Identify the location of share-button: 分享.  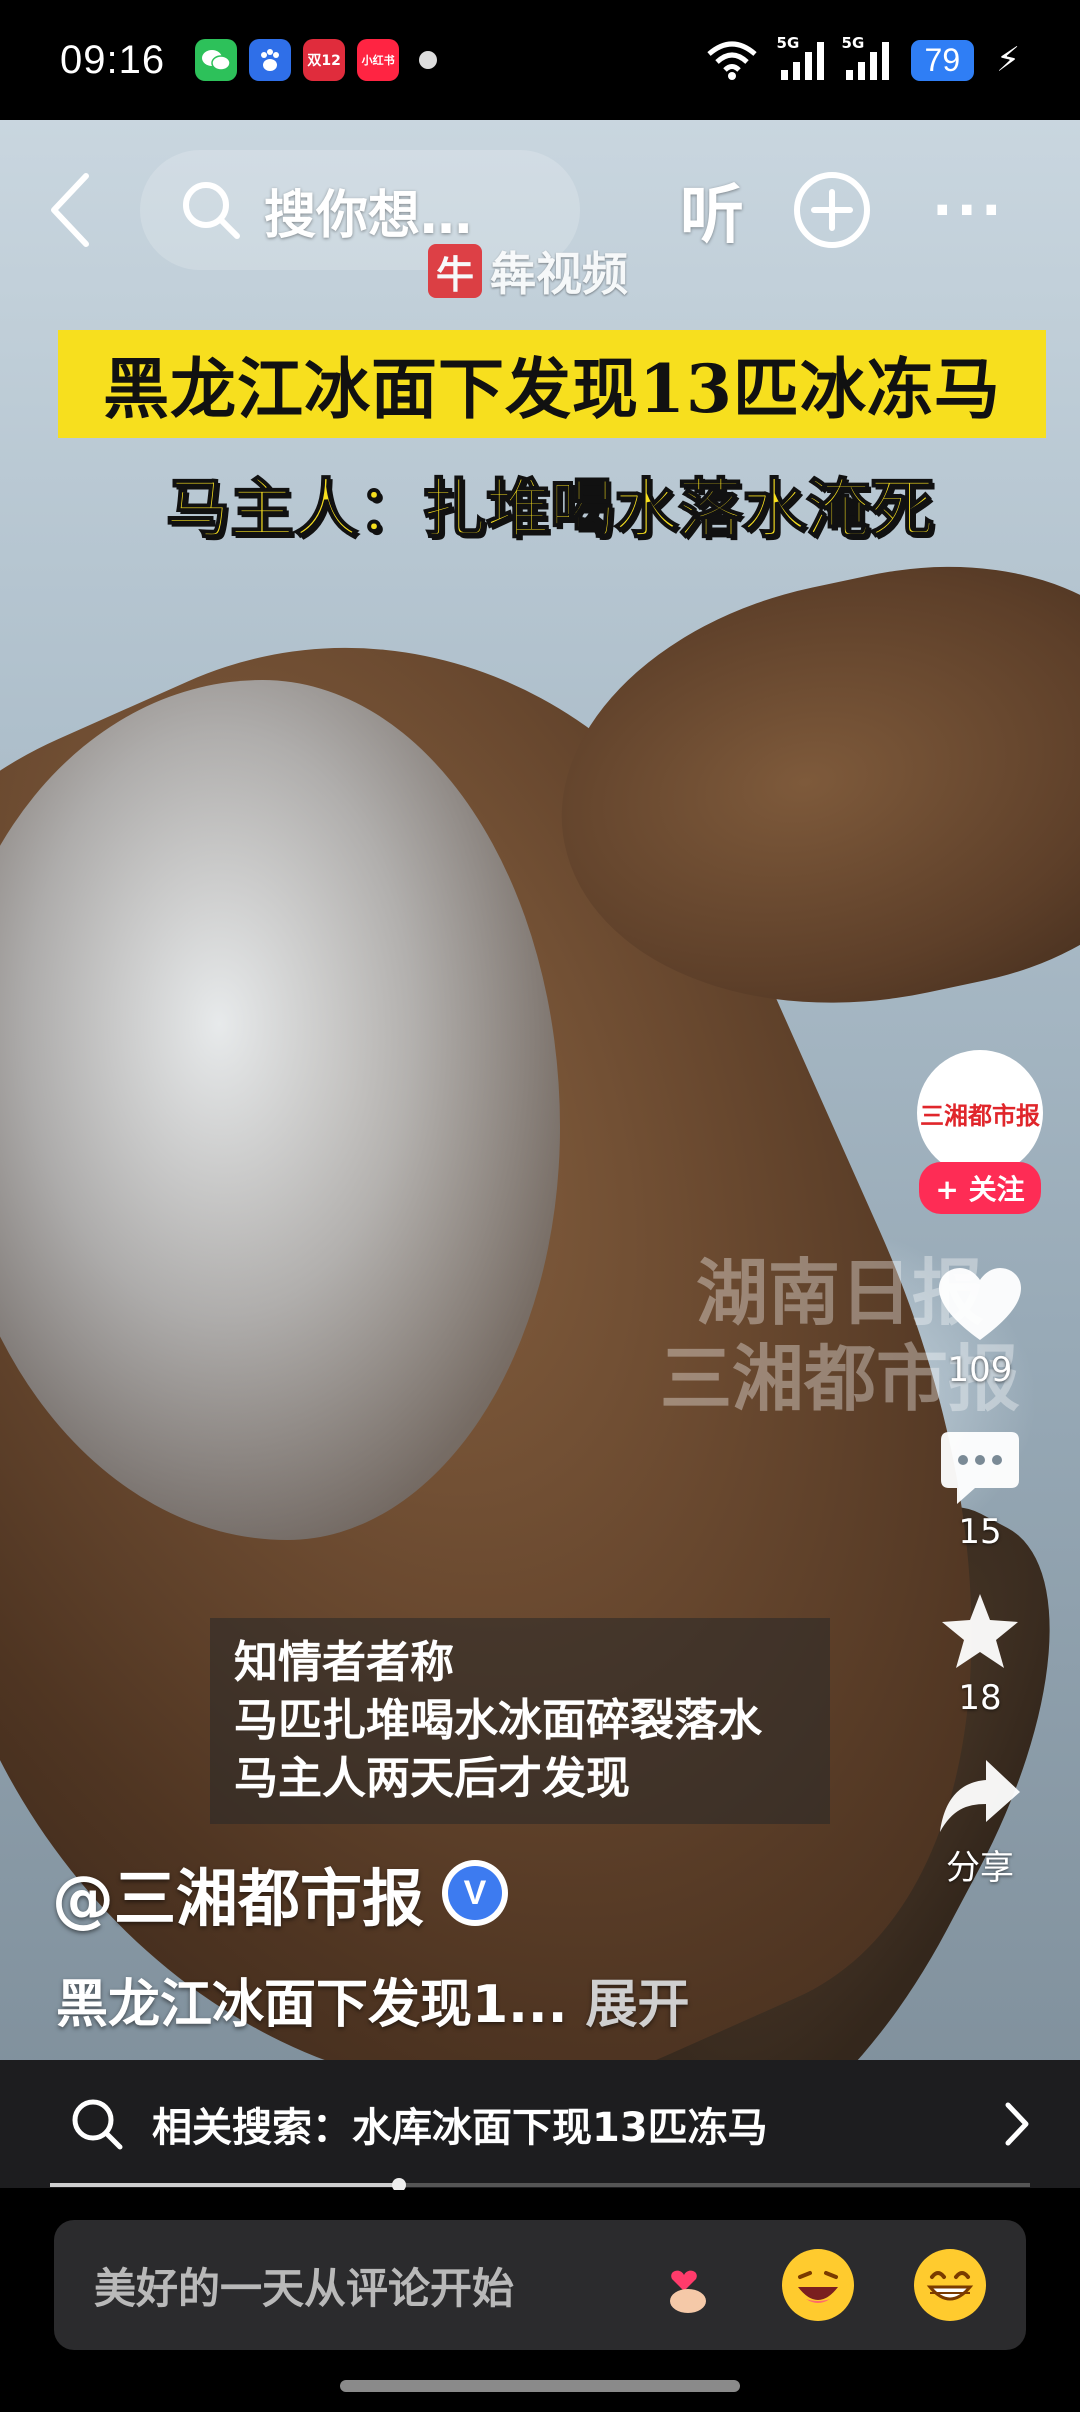
(980, 1823).